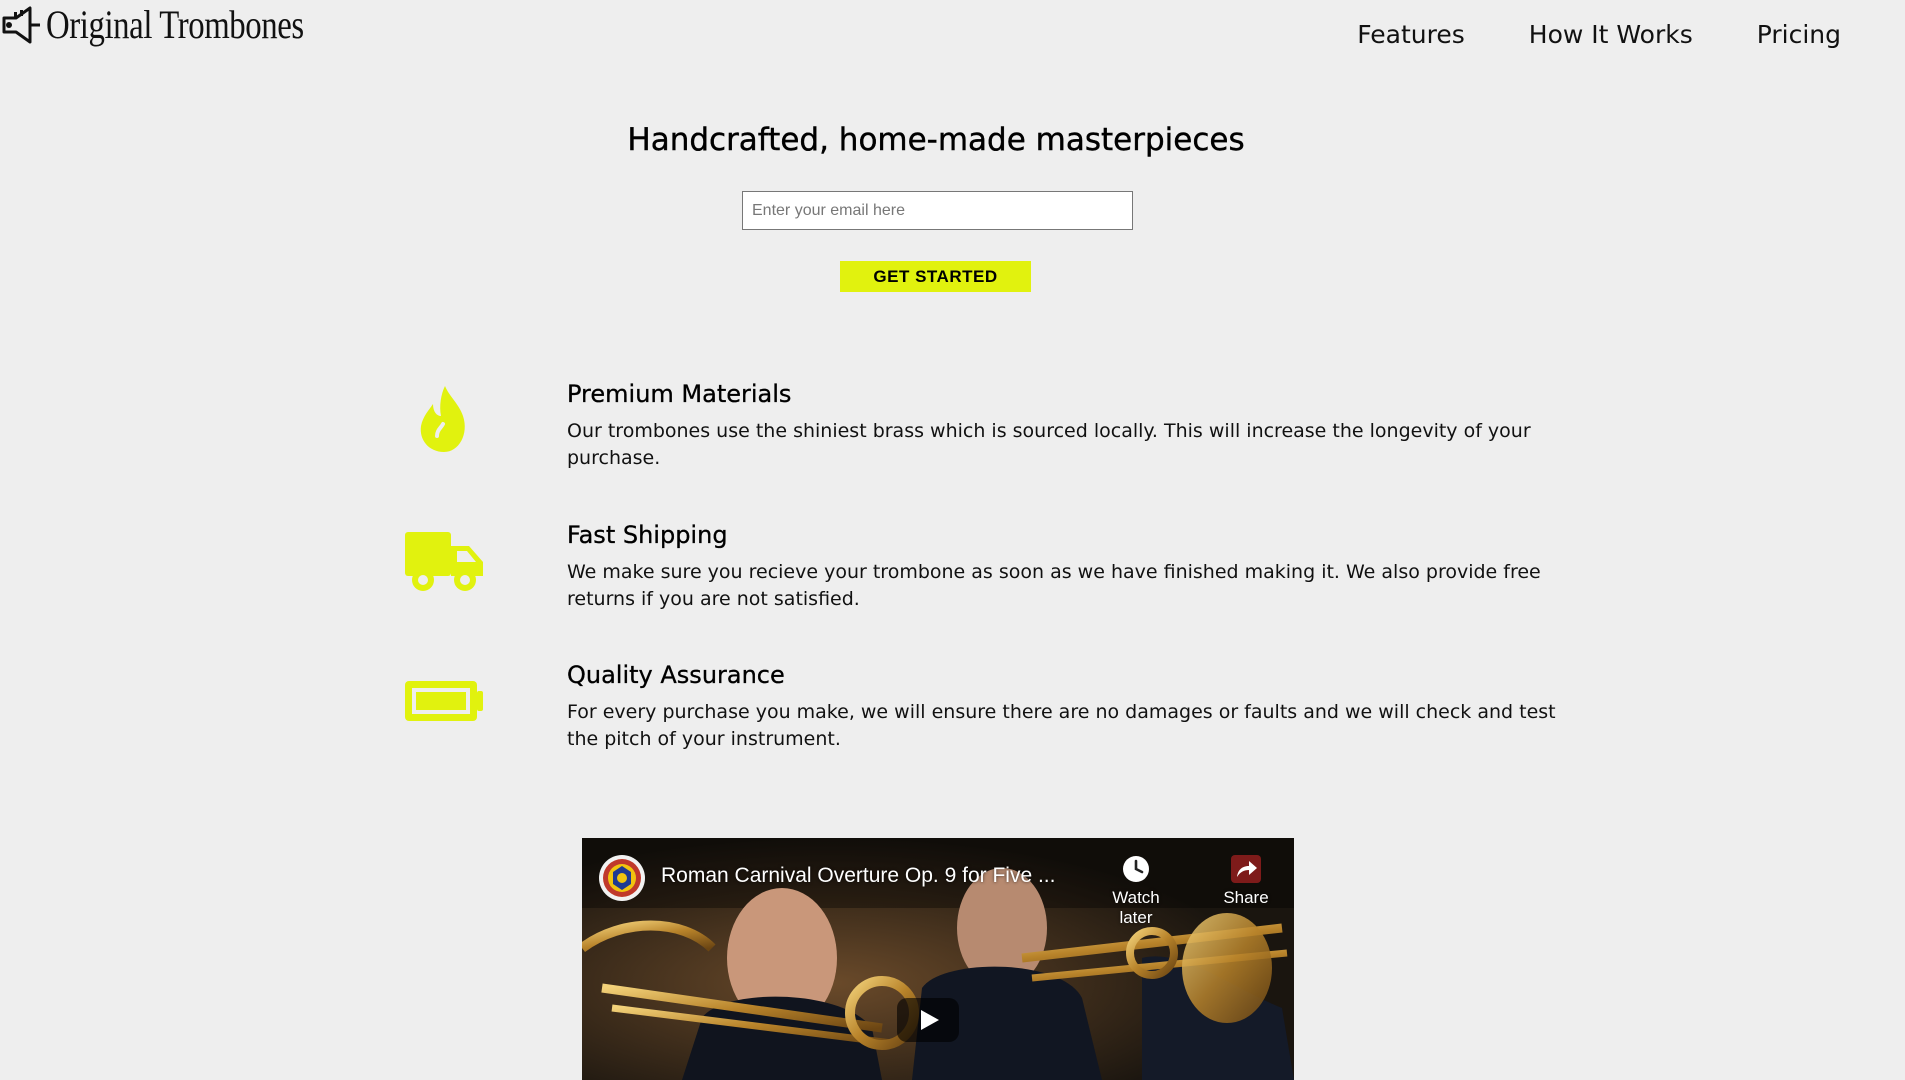 Image resolution: width=1905 pixels, height=1080 pixels. I want to click on share-button: Share, so click(1246, 881).